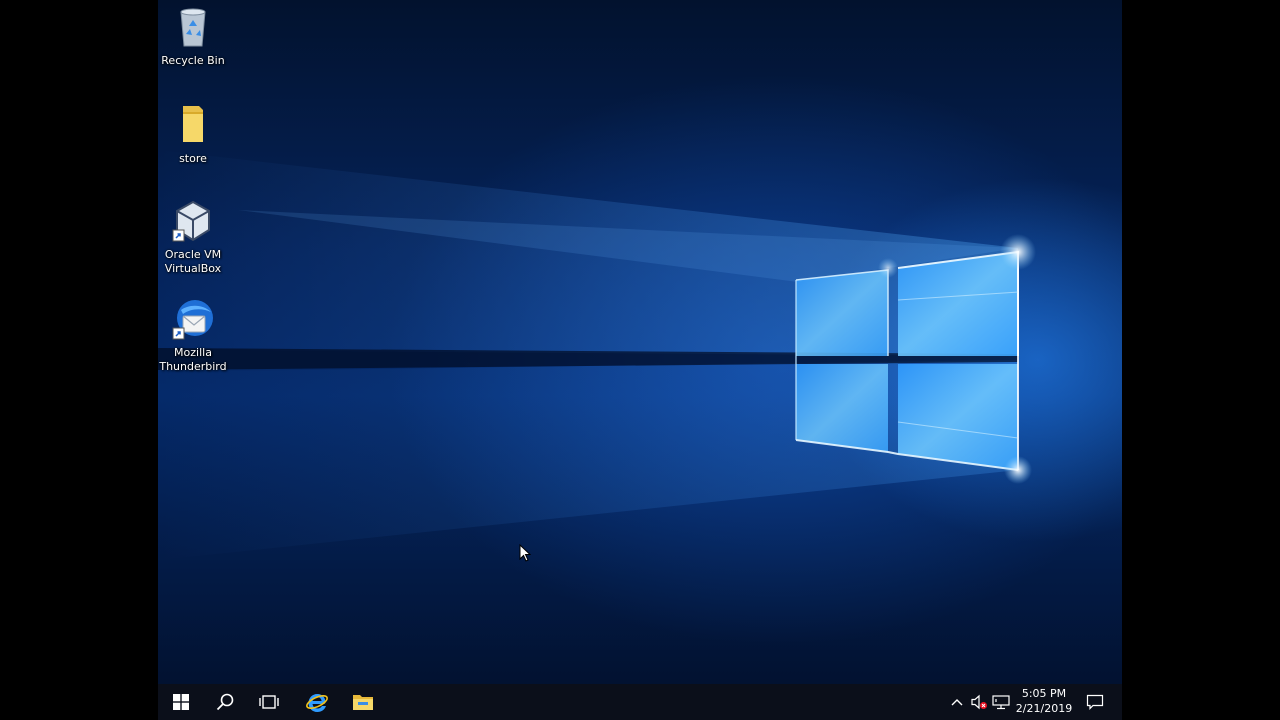 This screenshot has height=720, width=1280. Describe the element at coordinates (193, 359) in the screenshot. I see `desktop-icon-label: Mozilla Thunderbird` at that location.